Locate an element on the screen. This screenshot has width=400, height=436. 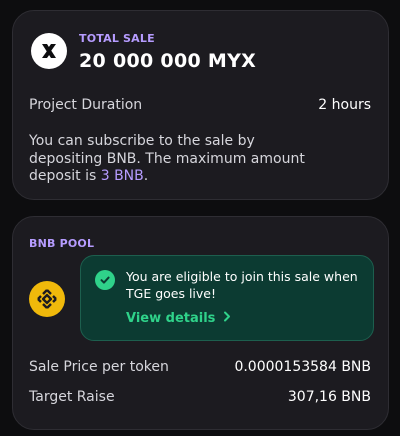
target-raise-label: Target Raise is located at coordinates (72, 397).